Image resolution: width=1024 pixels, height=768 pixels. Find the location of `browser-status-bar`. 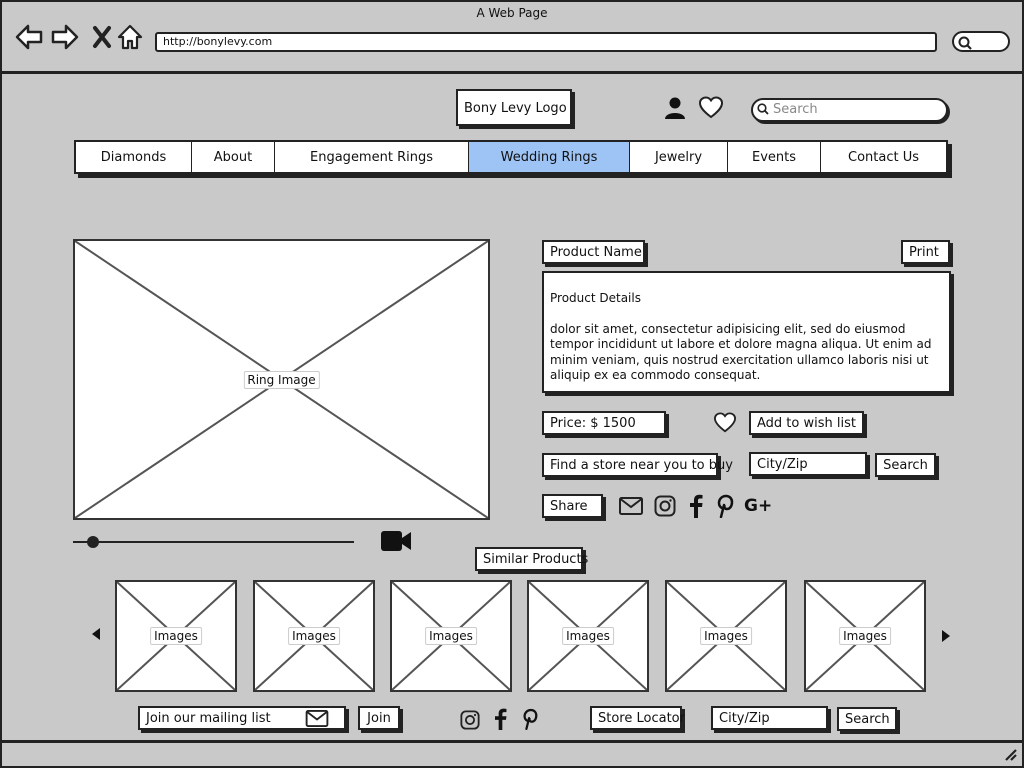

browser-status-bar is located at coordinates (512, 754).